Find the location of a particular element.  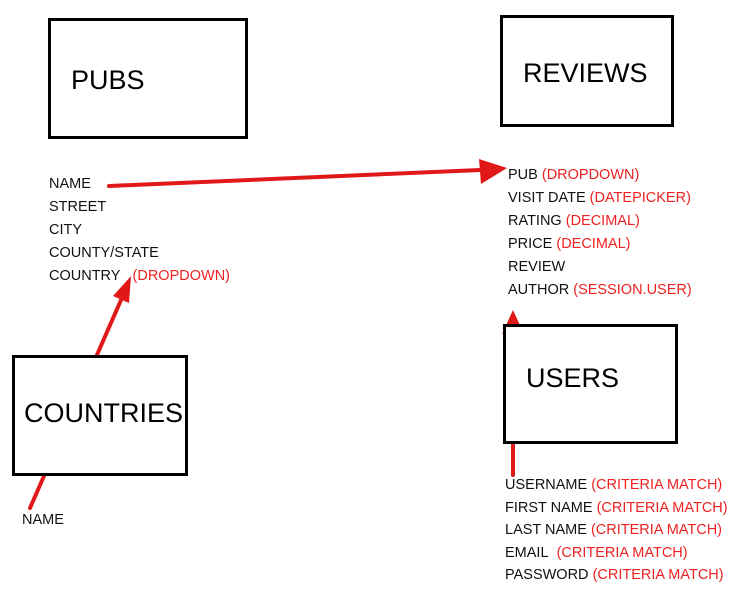

reviews-field: PRICE (DECIMAL) is located at coordinates (569, 244).